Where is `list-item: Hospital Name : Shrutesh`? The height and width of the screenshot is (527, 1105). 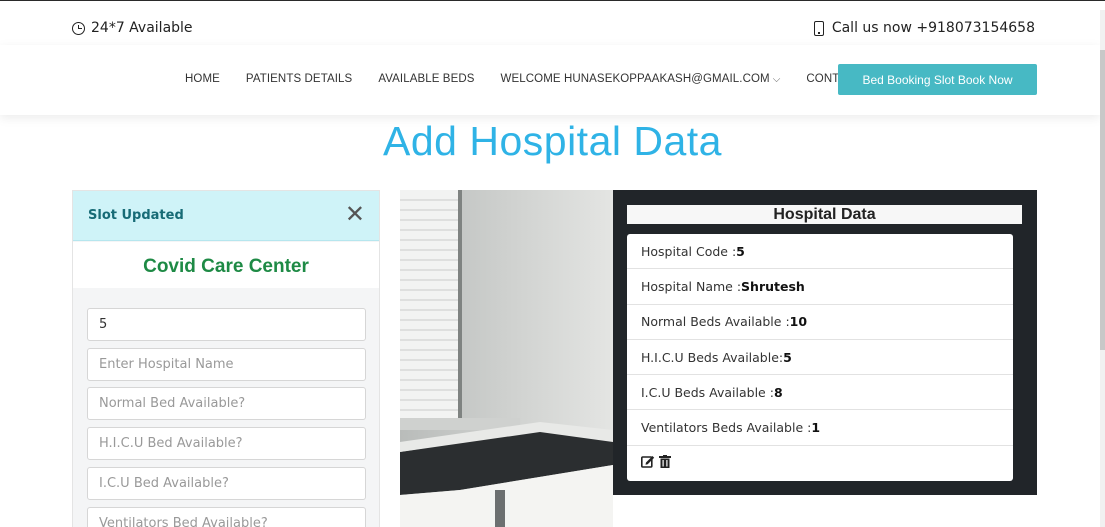 list-item: Hospital Name : Shrutesh is located at coordinates (820, 287).